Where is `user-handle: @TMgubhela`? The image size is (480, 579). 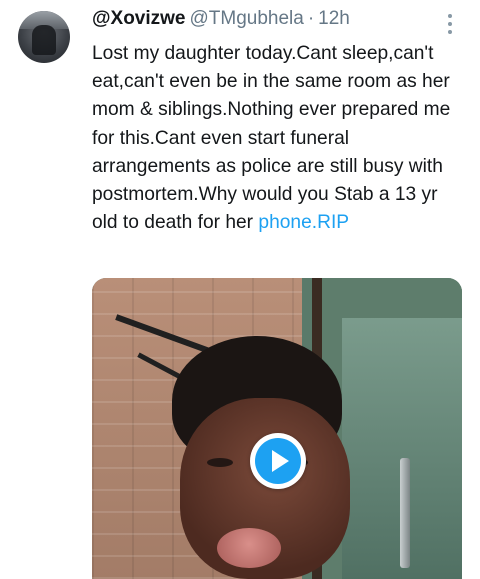 user-handle: @TMgubhela is located at coordinates (247, 19).